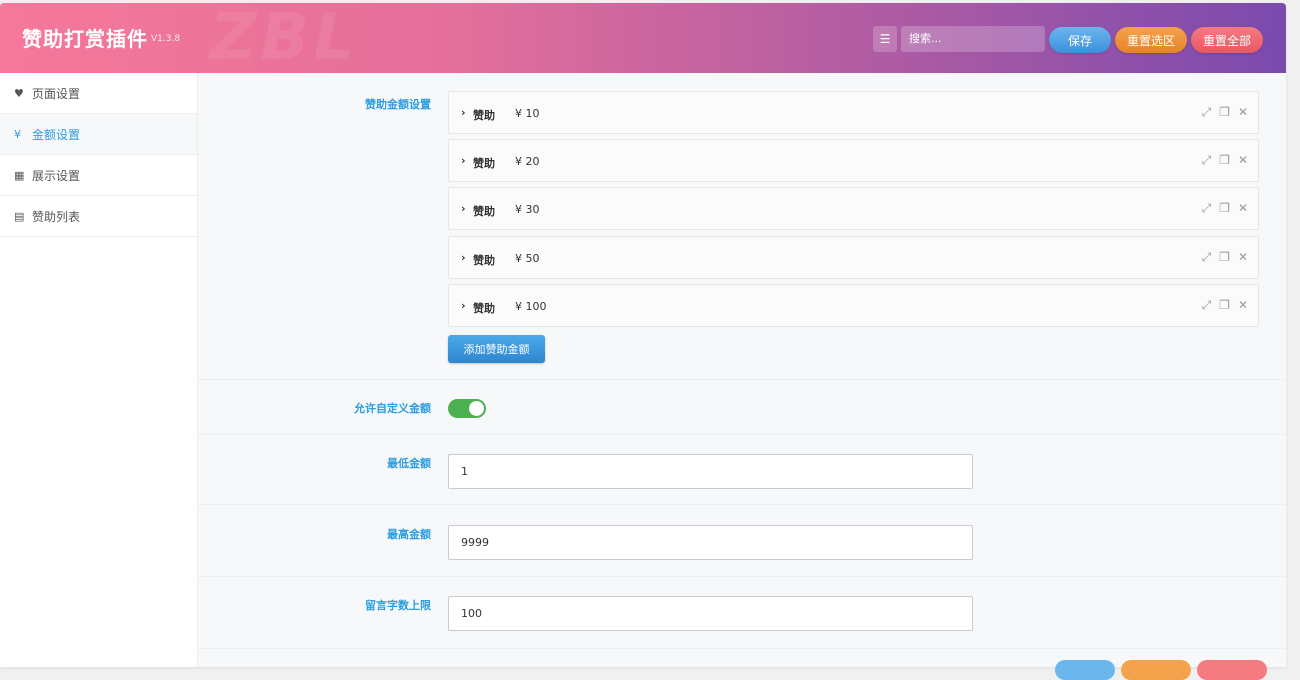 Image resolution: width=1300 pixels, height=680 pixels. Describe the element at coordinates (19, 175) in the screenshot. I see `grid-icon: ▦` at that location.